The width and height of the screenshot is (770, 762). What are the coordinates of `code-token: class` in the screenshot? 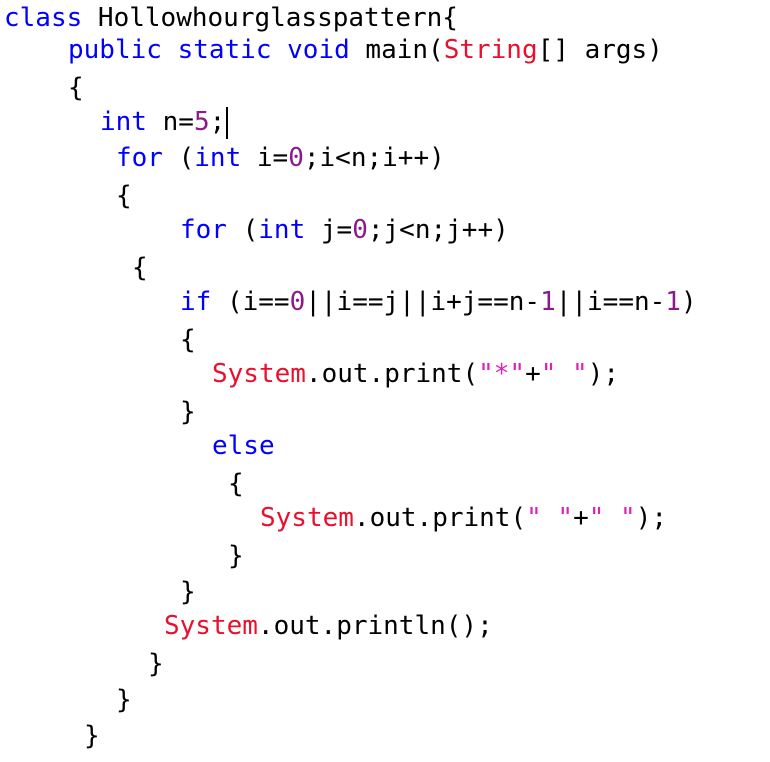 It's located at (43, 18).